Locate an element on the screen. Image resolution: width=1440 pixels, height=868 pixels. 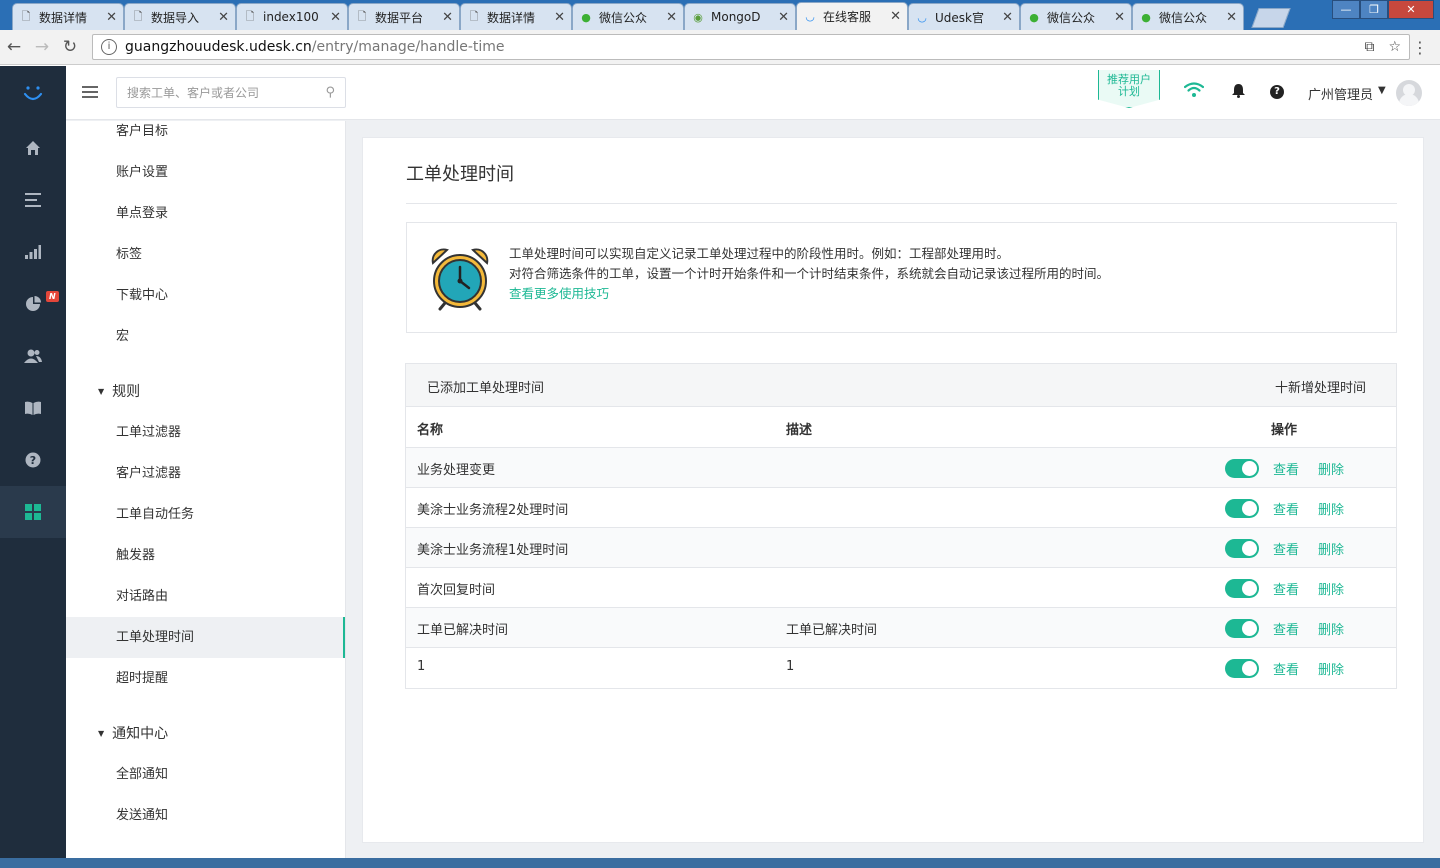
browser-tab: 🗋 数据导入 ✕ is located at coordinates (180, 16).